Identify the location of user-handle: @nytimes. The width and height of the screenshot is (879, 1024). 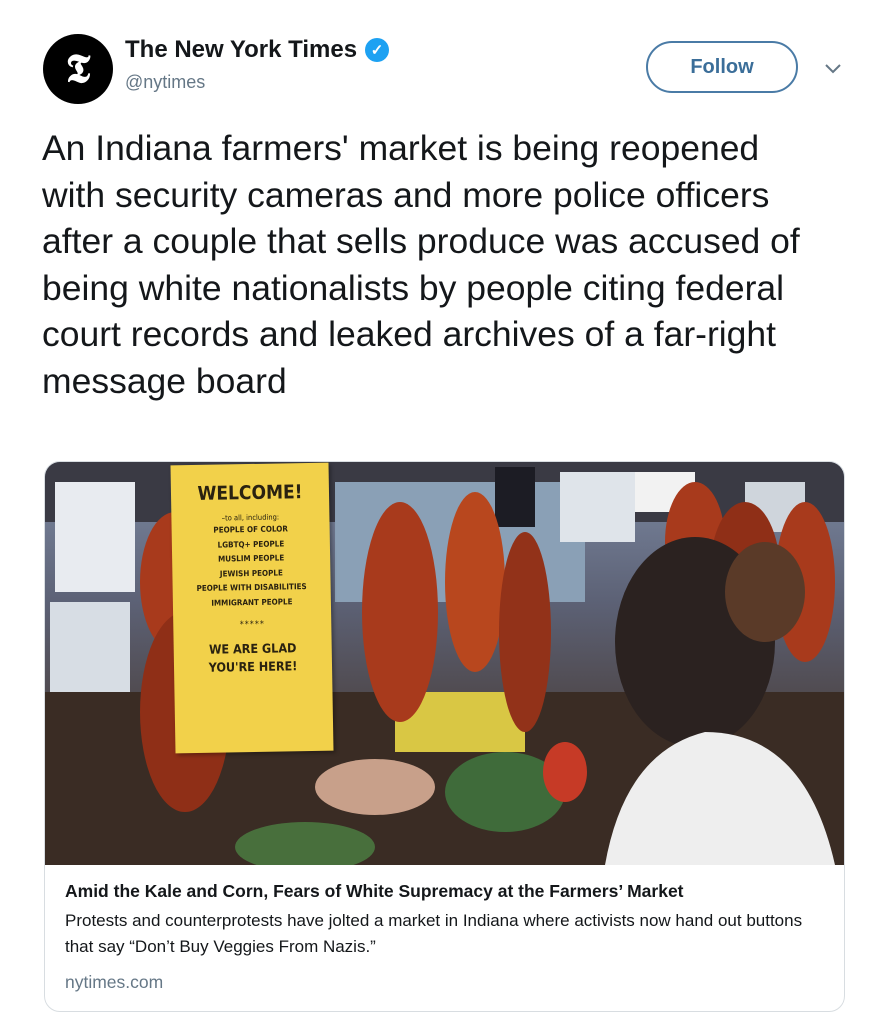
(257, 82).